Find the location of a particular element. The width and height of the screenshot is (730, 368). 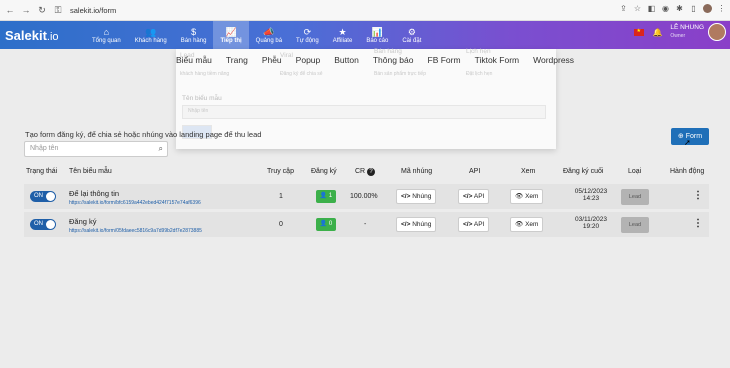

browser-actions: ⇪ ☆ ◧ ◉ ✱ ▯ ⋮ is located at coordinates (672, 8).